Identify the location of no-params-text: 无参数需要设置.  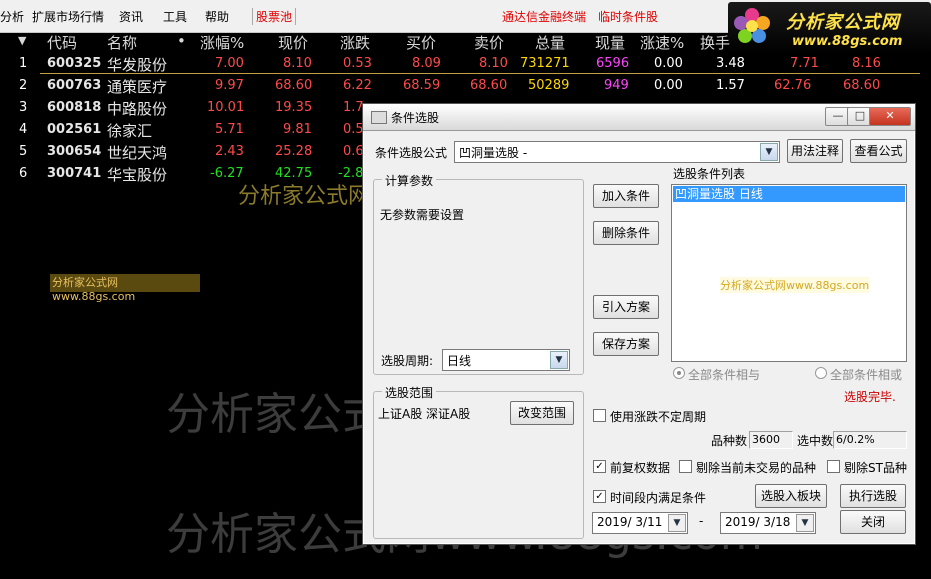
(422, 215).